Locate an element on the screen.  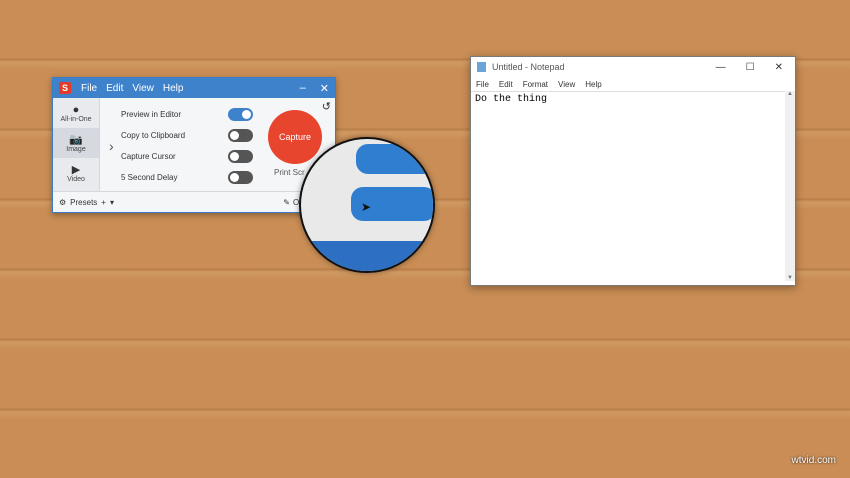
reset-icon: ↺ is located at coordinates (326, 106).